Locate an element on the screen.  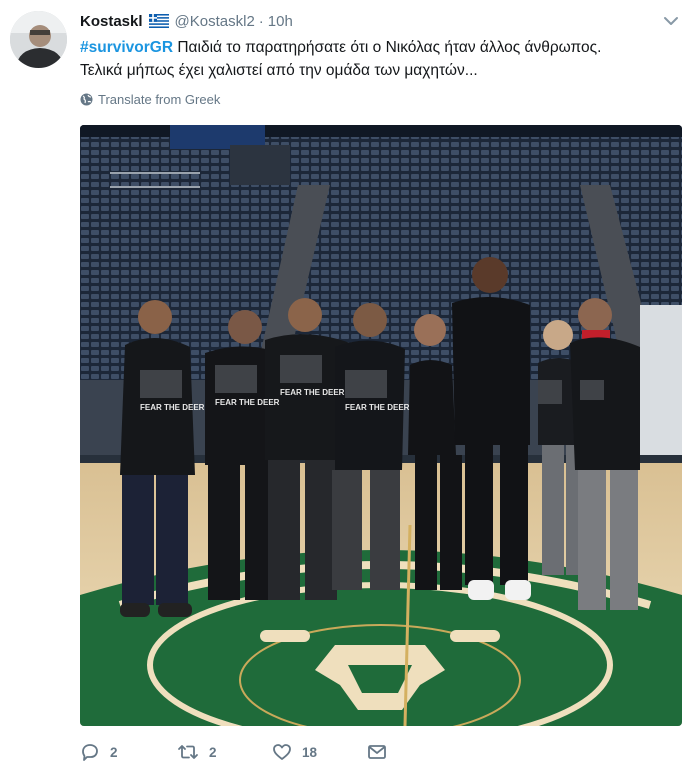
author-name: Kostaskl is located at coordinates (111, 21).